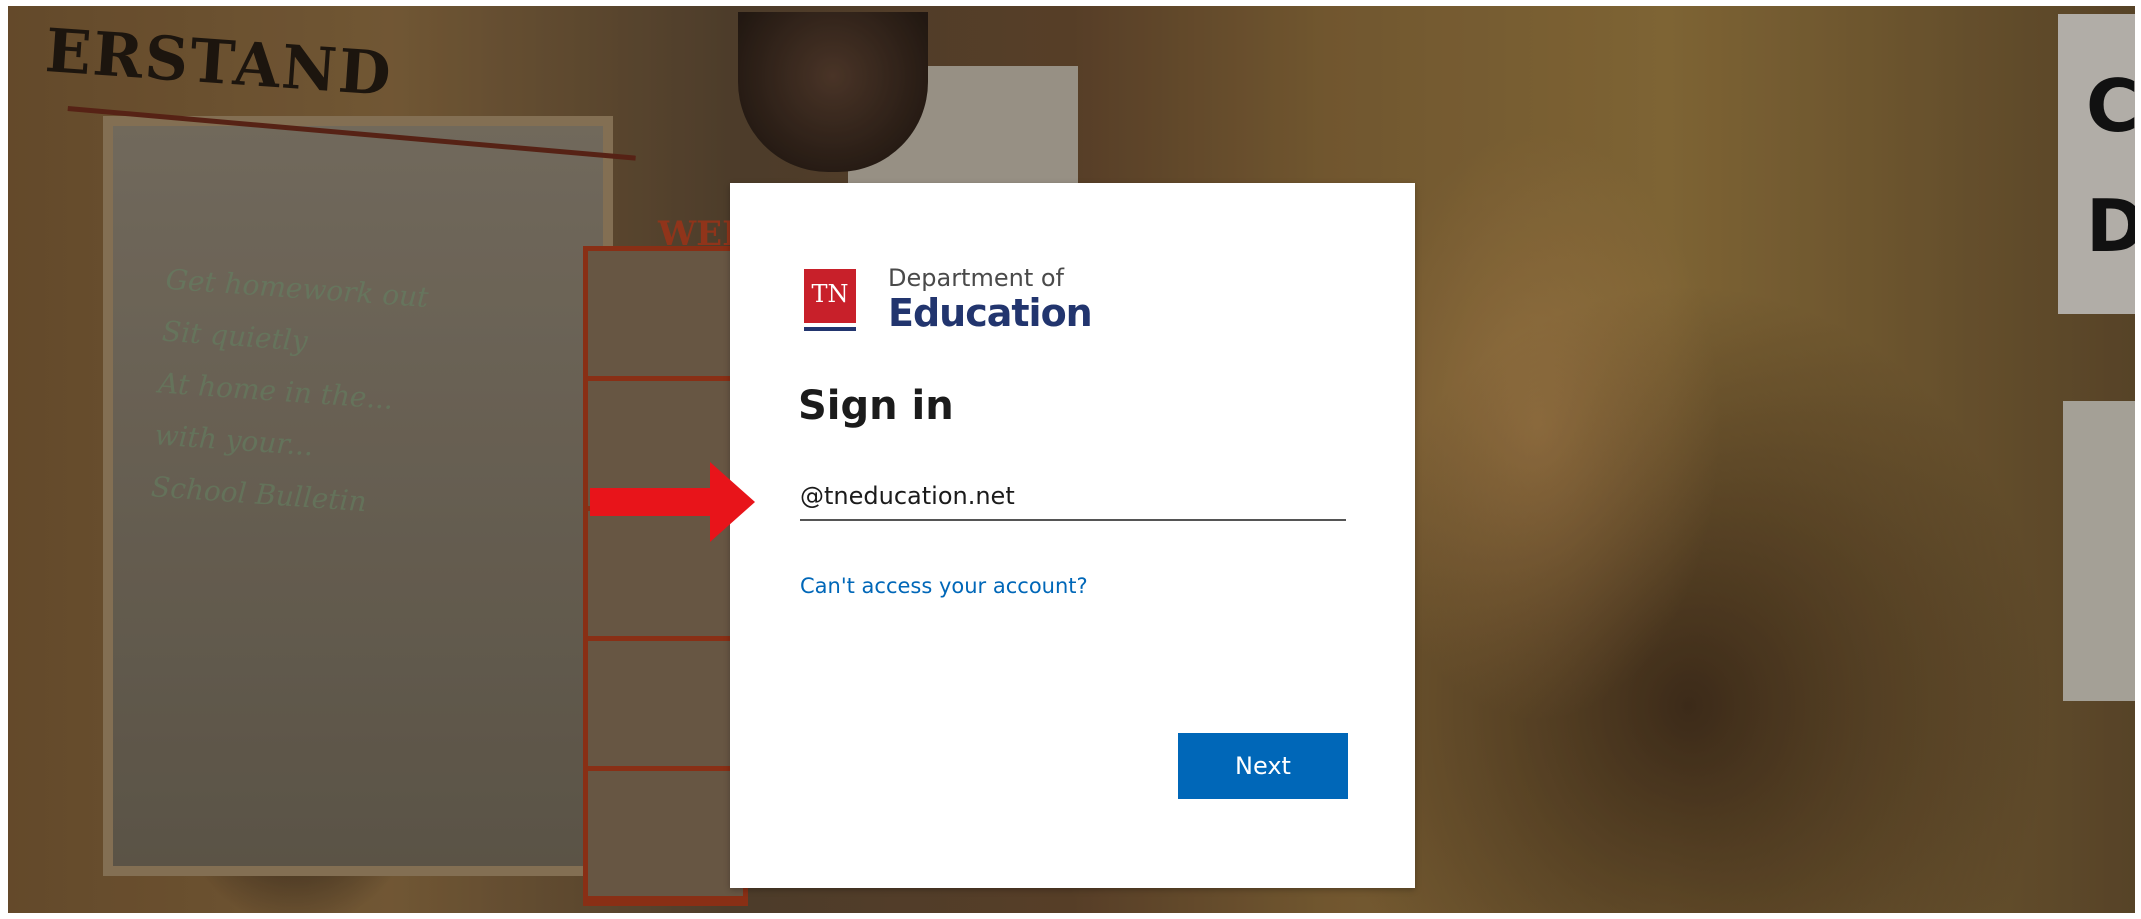  What do you see at coordinates (672, 502) in the screenshot?
I see `red-arrow-icon` at bounding box center [672, 502].